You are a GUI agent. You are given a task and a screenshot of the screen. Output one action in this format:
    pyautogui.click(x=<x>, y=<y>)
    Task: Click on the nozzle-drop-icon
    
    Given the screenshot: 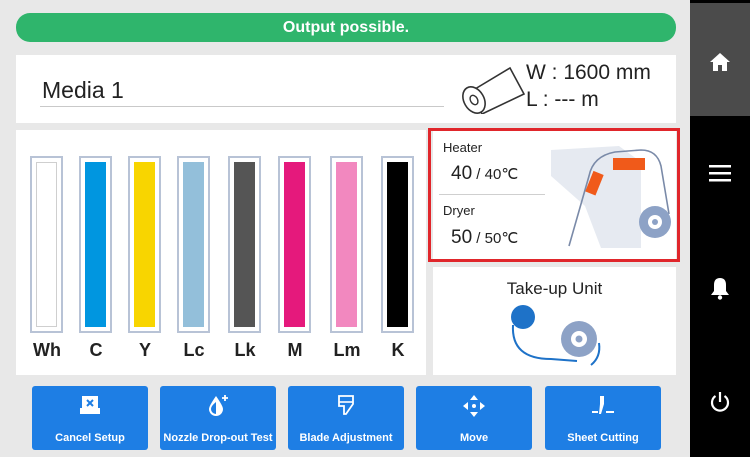 What is the action you would take?
    pyautogui.click(x=218, y=405)
    